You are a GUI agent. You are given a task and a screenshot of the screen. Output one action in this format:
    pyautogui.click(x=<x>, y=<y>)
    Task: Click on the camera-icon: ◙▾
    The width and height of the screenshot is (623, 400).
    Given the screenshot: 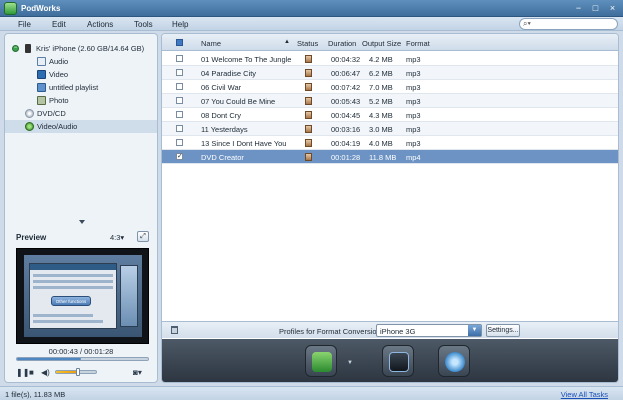 What is the action you would take?
    pyautogui.click(x=137, y=372)
    